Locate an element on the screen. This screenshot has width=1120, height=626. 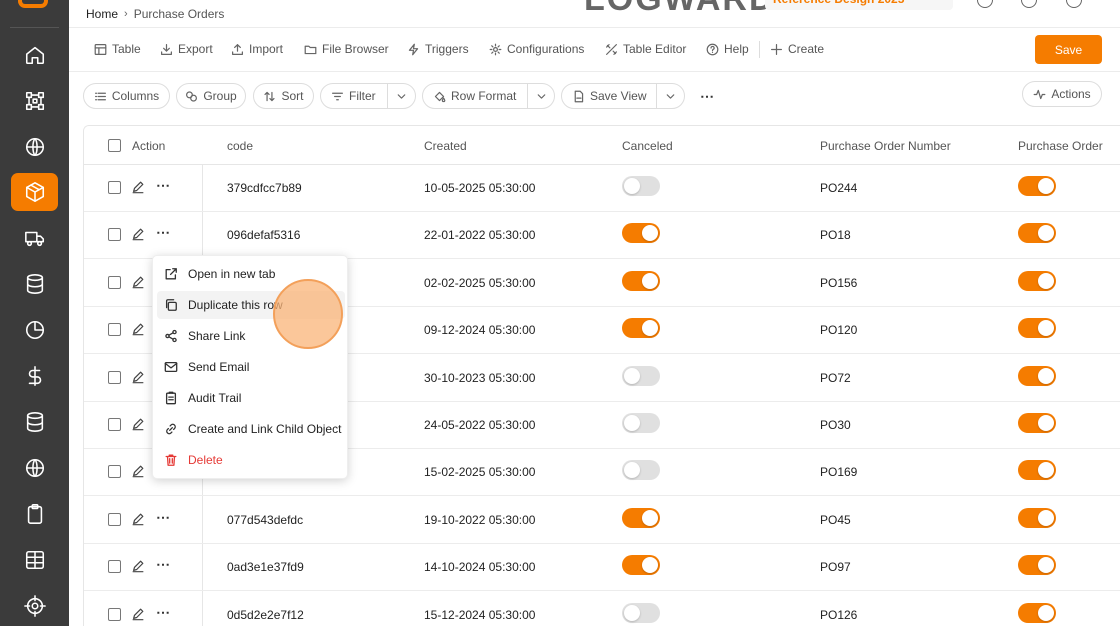
columns-button: Columns is located at coordinates (126, 96).